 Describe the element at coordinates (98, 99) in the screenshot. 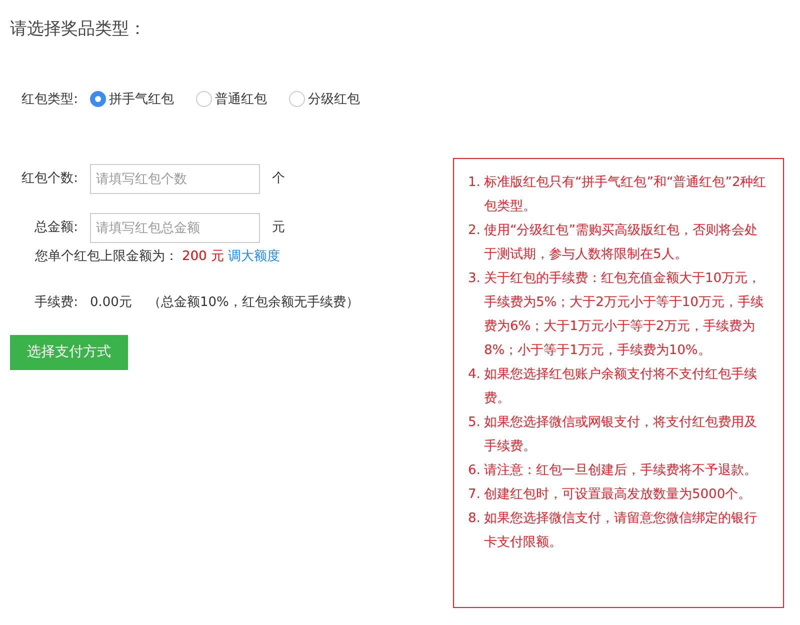

I see `radio-selected-icon` at that location.